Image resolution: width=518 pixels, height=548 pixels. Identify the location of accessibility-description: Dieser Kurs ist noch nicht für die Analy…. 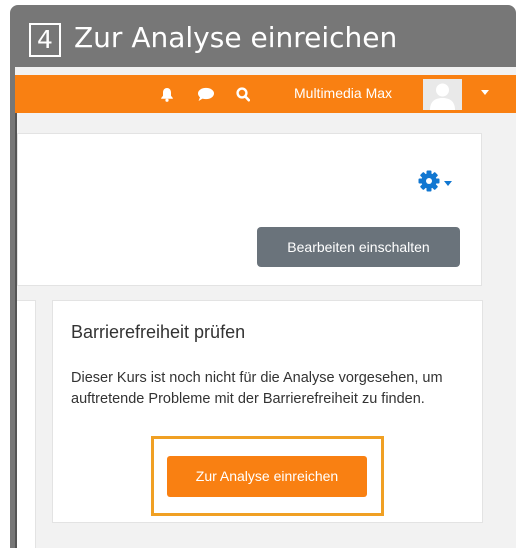
(257, 388).